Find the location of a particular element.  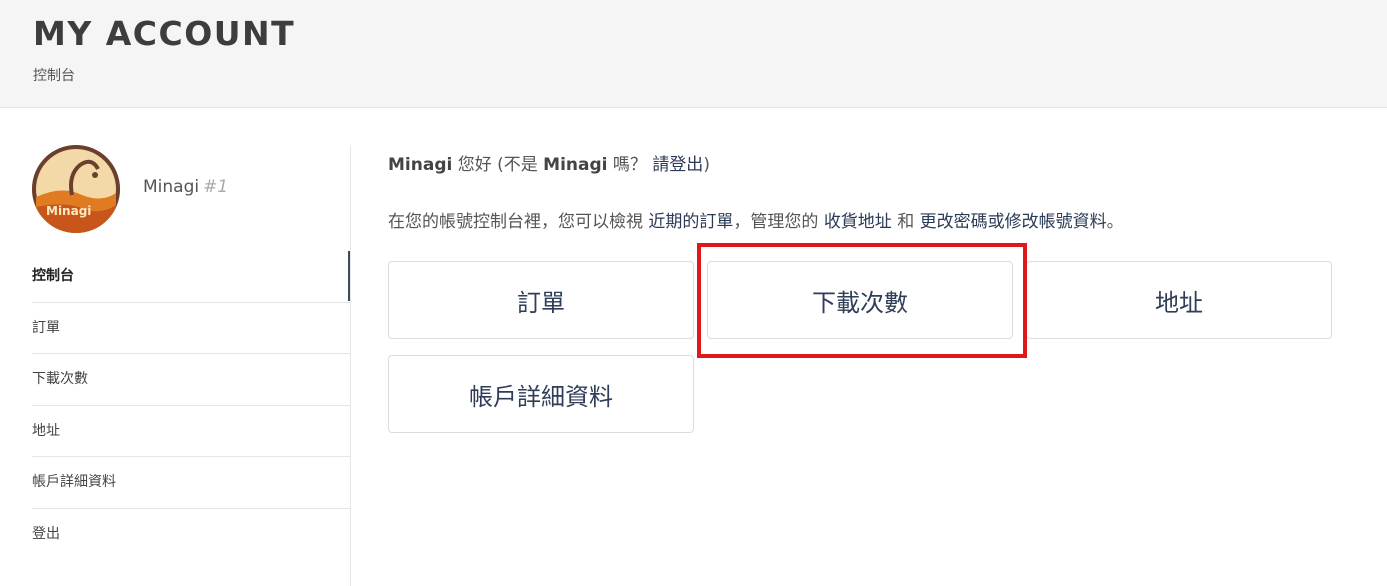

greeting-name-2: Minagi is located at coordinates (575, 165).